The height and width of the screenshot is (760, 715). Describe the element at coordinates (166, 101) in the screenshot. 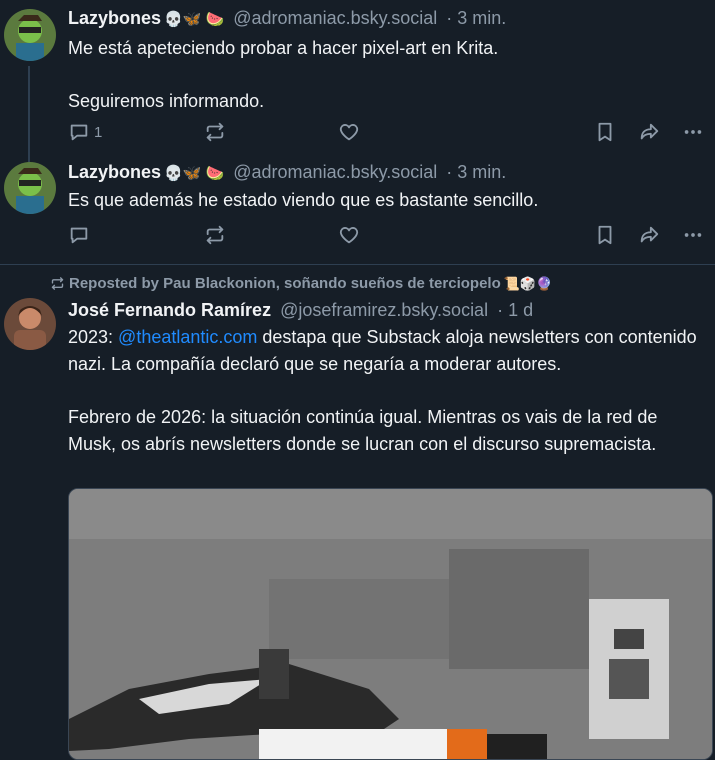

I see `post-text-line: Seguiremos informando.` at that location.